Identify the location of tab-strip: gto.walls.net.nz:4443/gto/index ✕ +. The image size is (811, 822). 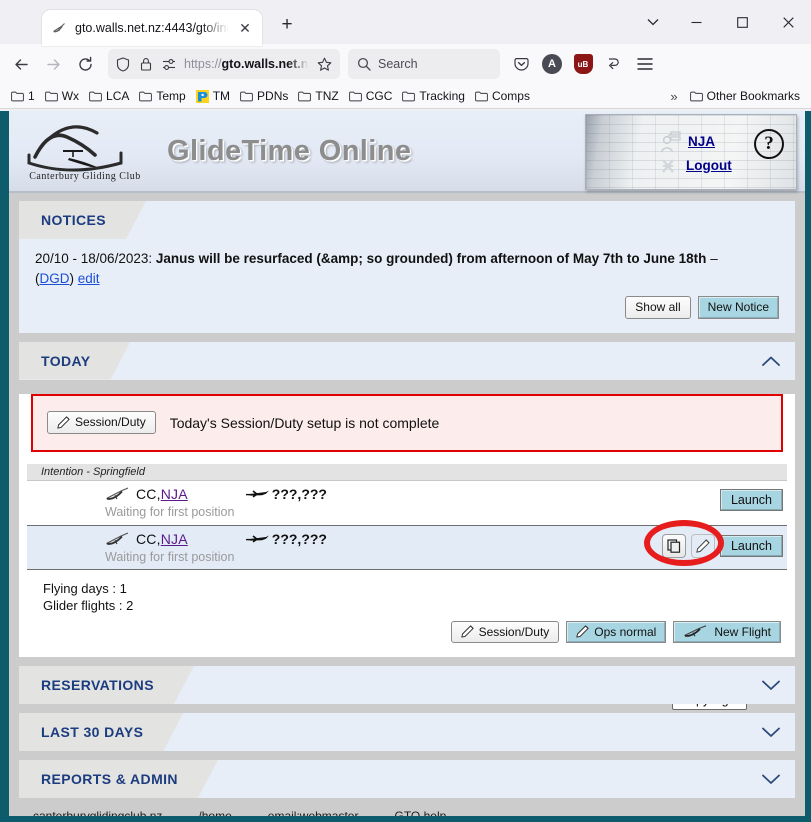
(405, 23).